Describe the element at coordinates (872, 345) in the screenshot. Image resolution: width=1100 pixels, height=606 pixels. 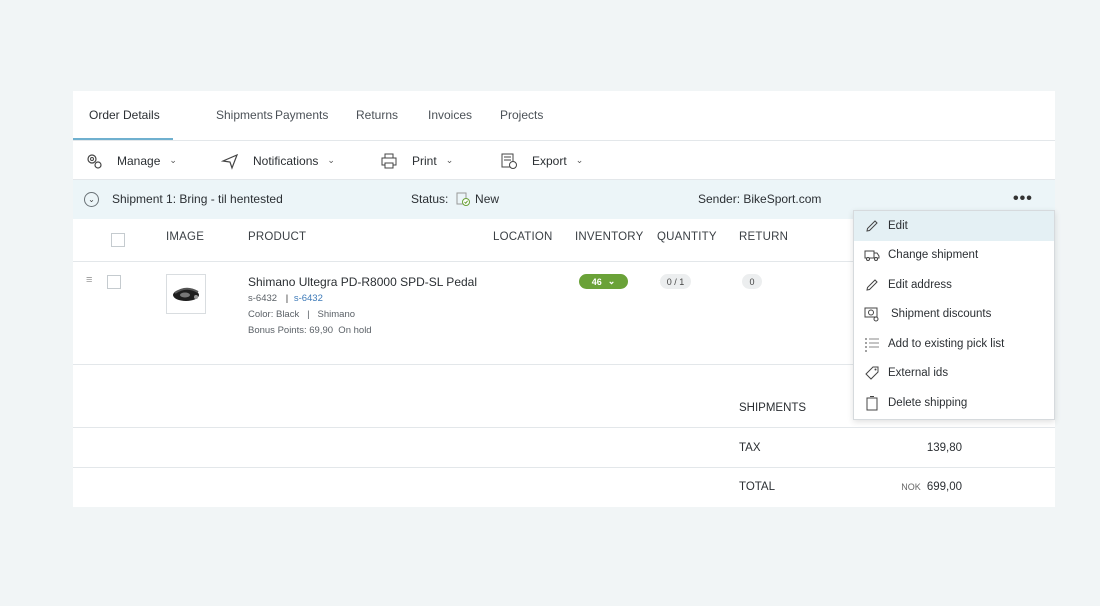
I see `list-icon` at that location.